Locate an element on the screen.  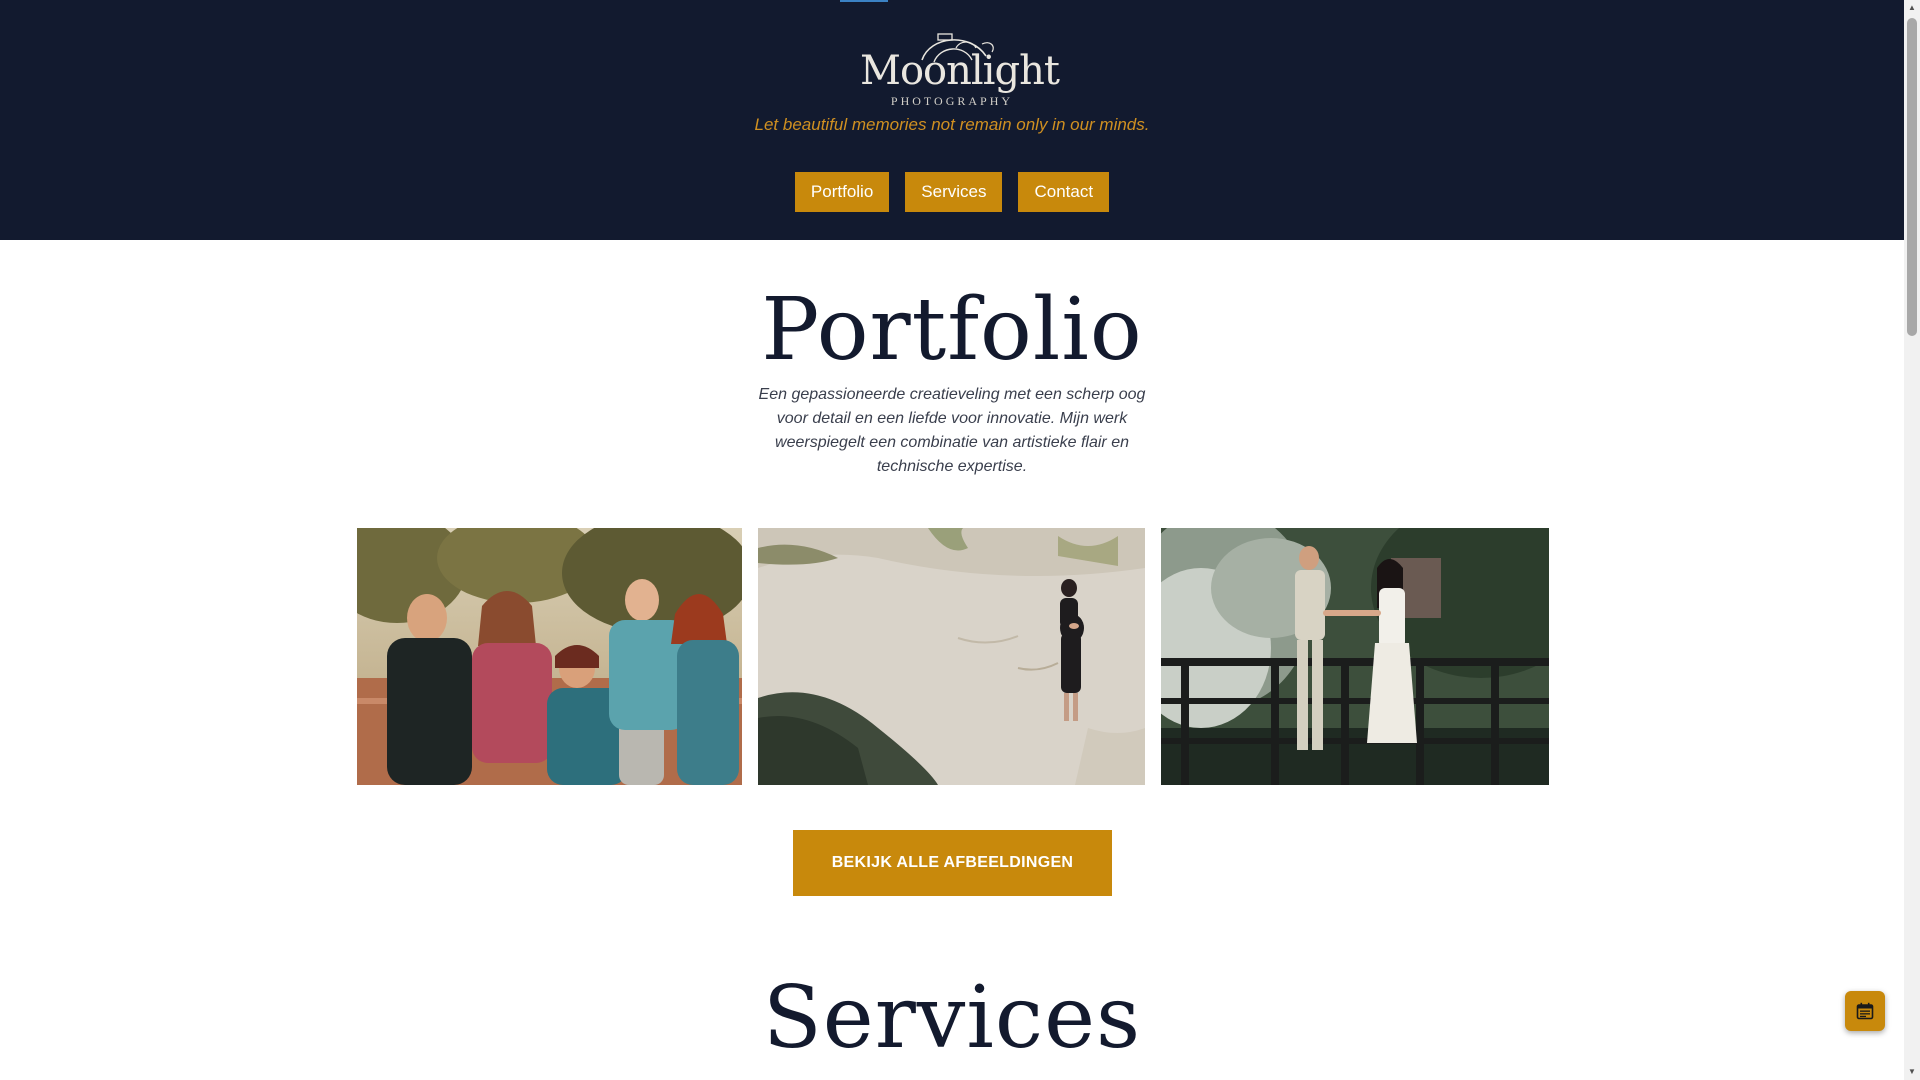
services-heading: Services is located at coordinates (952, 1018).